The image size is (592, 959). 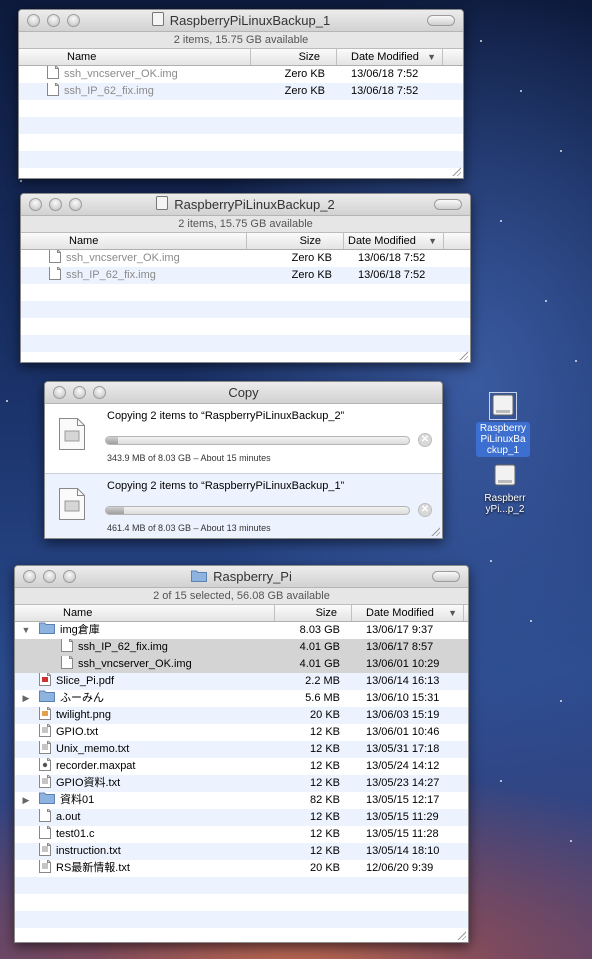 What do you see at coordinates (75, 834) in the screenshot?
I see `file-name: test01.c` at bounding box center [75, 834].